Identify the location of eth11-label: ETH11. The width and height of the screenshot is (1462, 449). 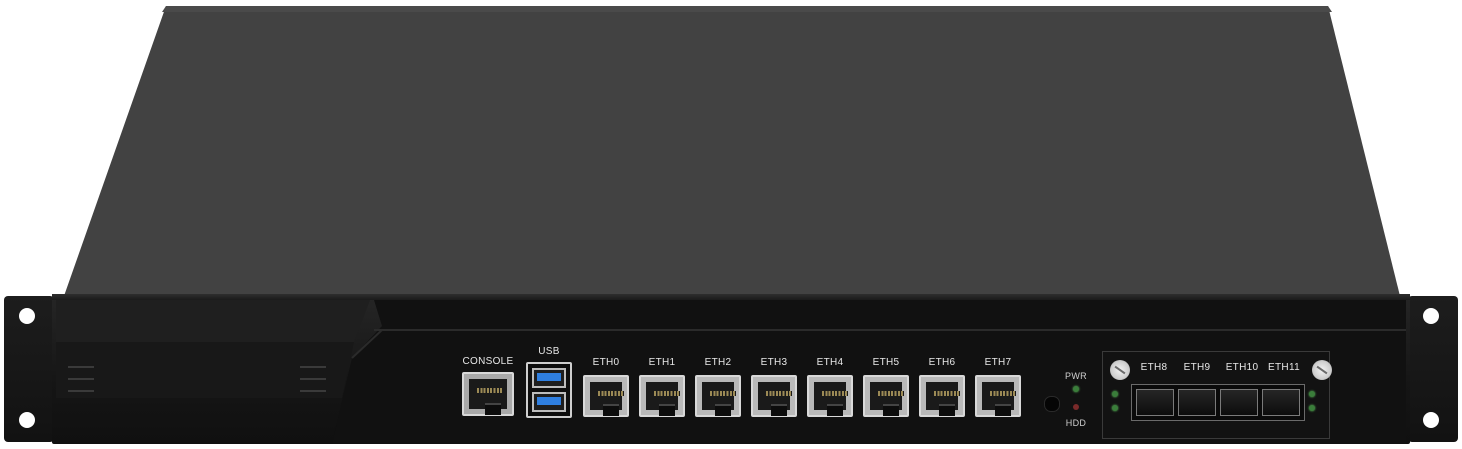
(1284, 367).